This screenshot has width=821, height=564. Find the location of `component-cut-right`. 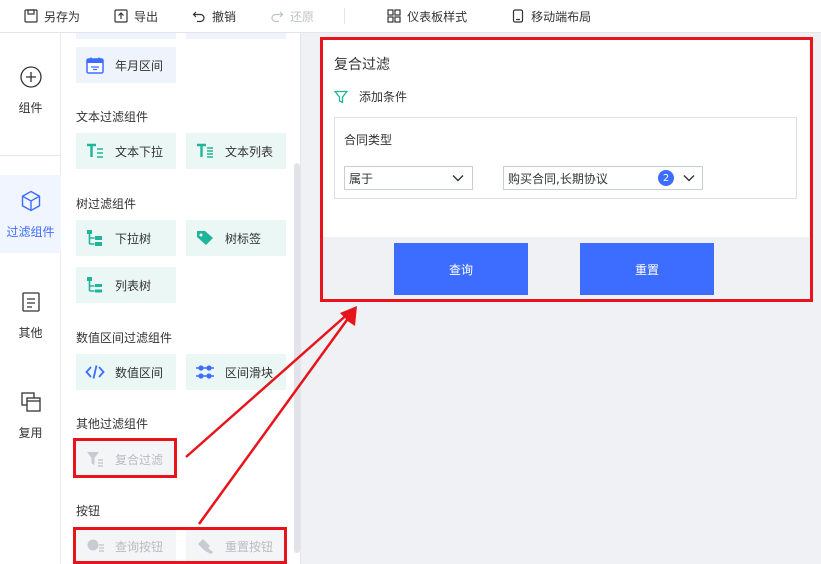

component-cut-right is located at coordinates (236, 36).